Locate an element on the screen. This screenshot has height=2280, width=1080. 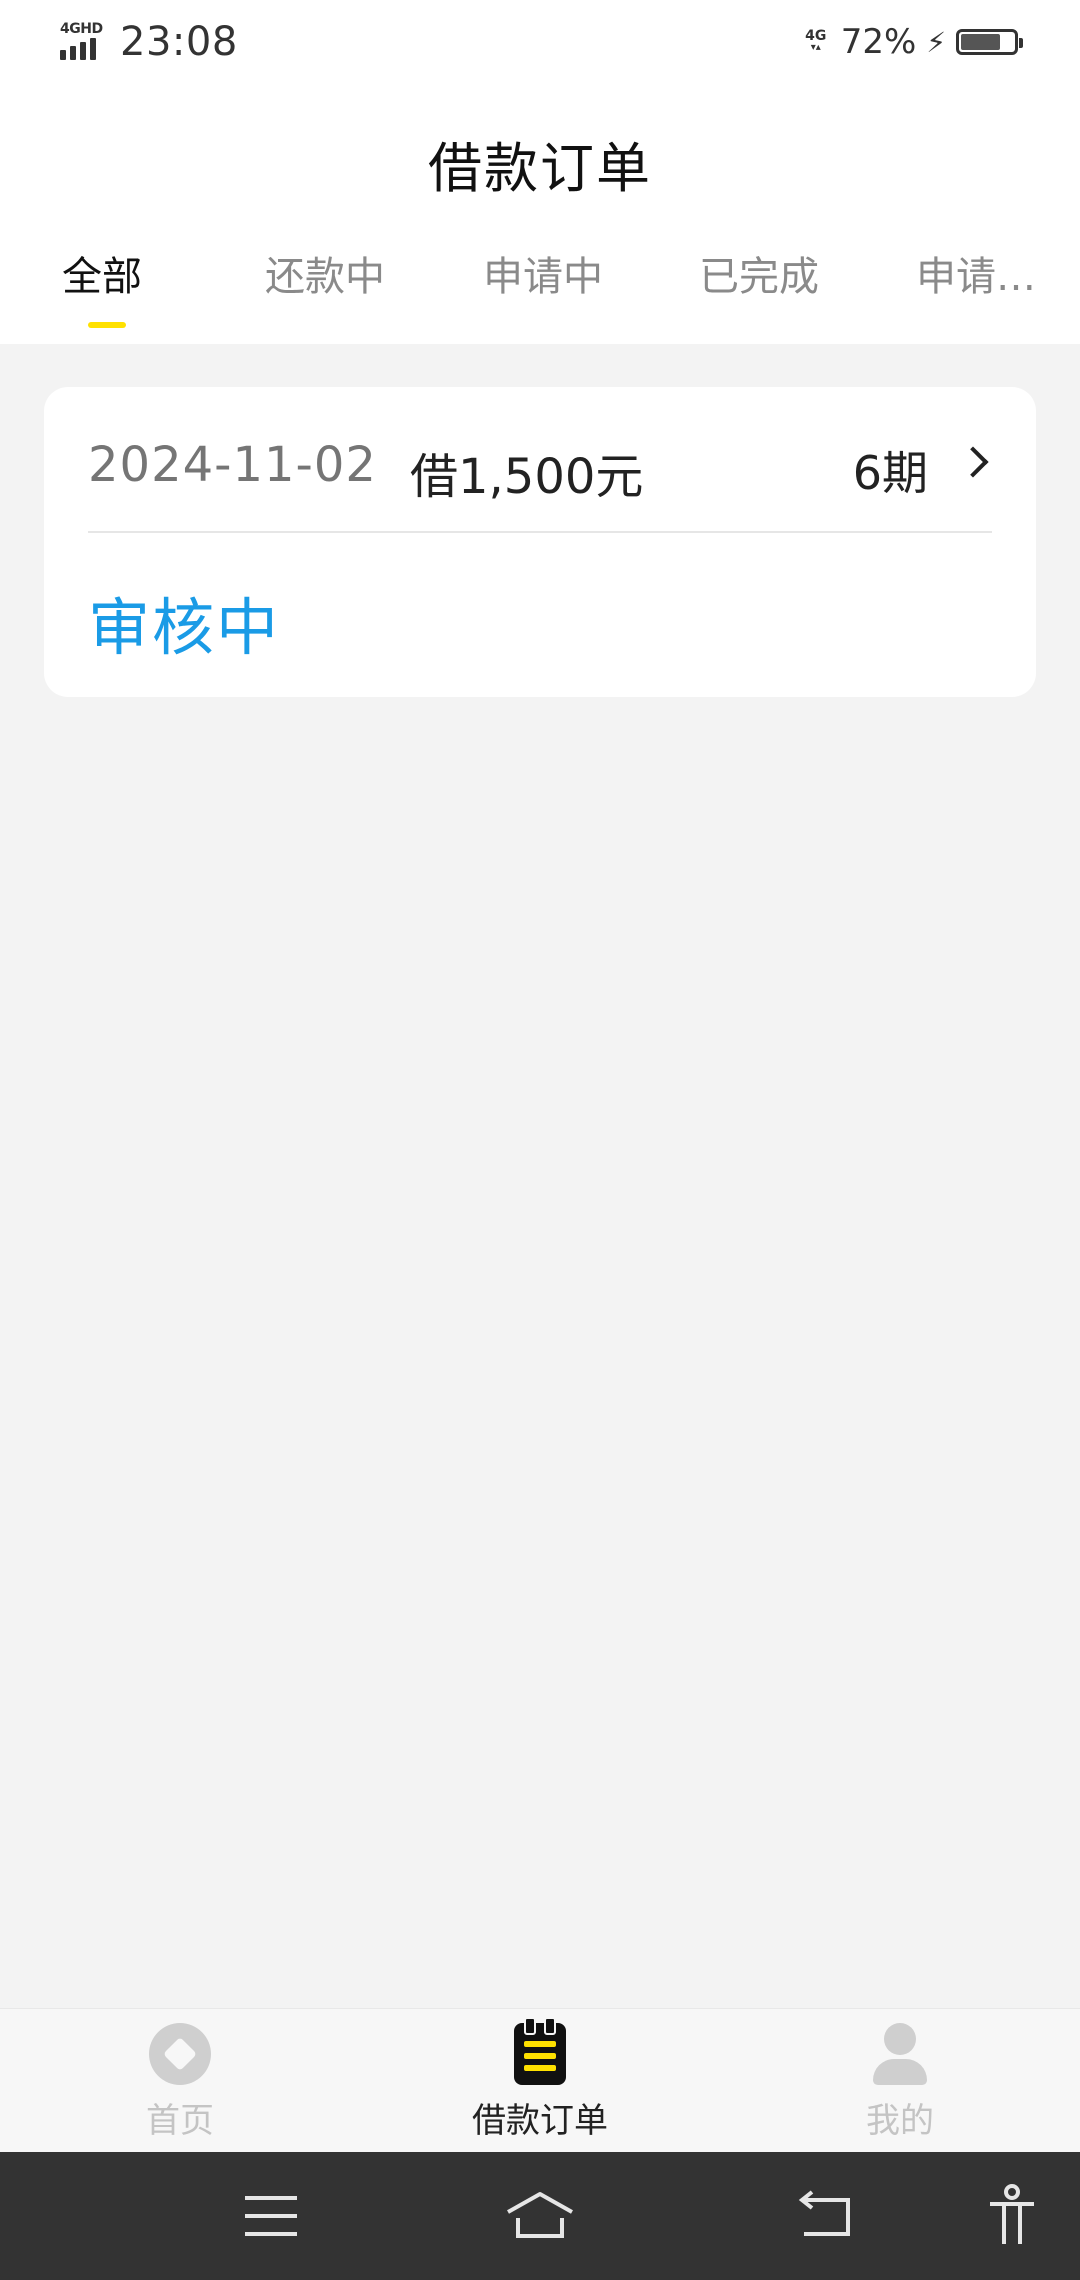
home-diamond-icon is located at coordinates (180, 2054).